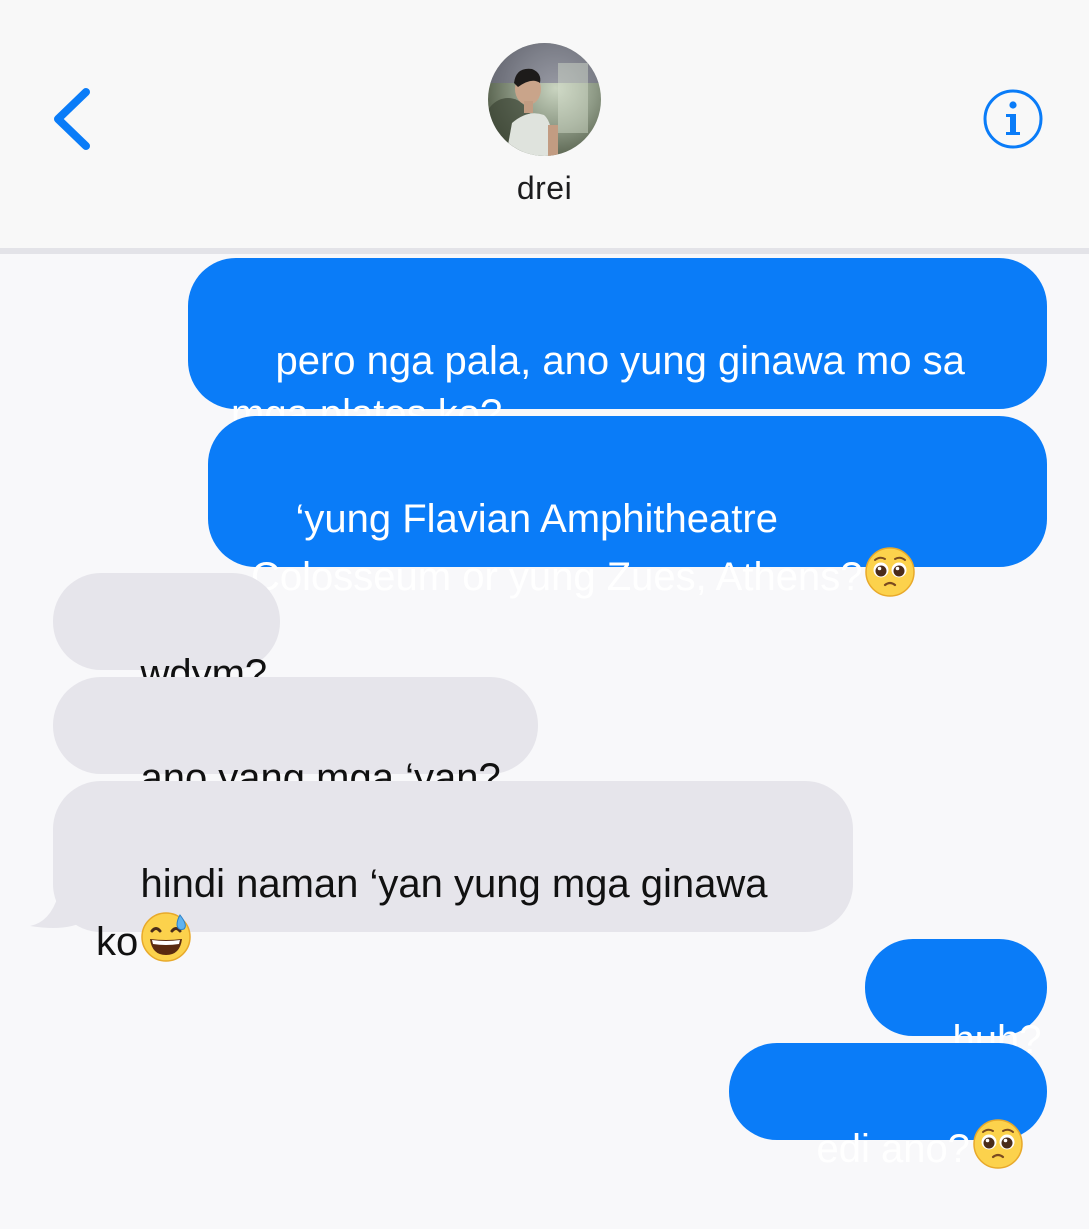 The width and height of the screenshot is (1089, 1229). I want to click on message-bubble-received: wdym?, so click(166, 634).